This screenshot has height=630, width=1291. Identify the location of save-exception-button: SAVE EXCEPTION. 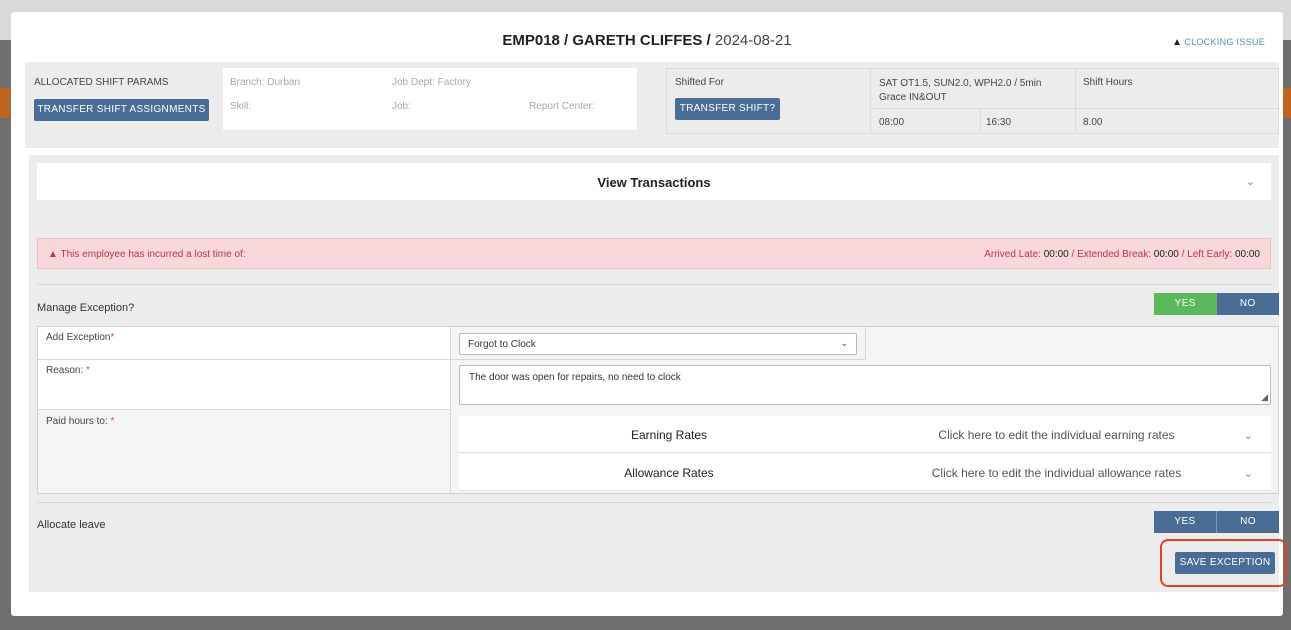
(1225, 563).